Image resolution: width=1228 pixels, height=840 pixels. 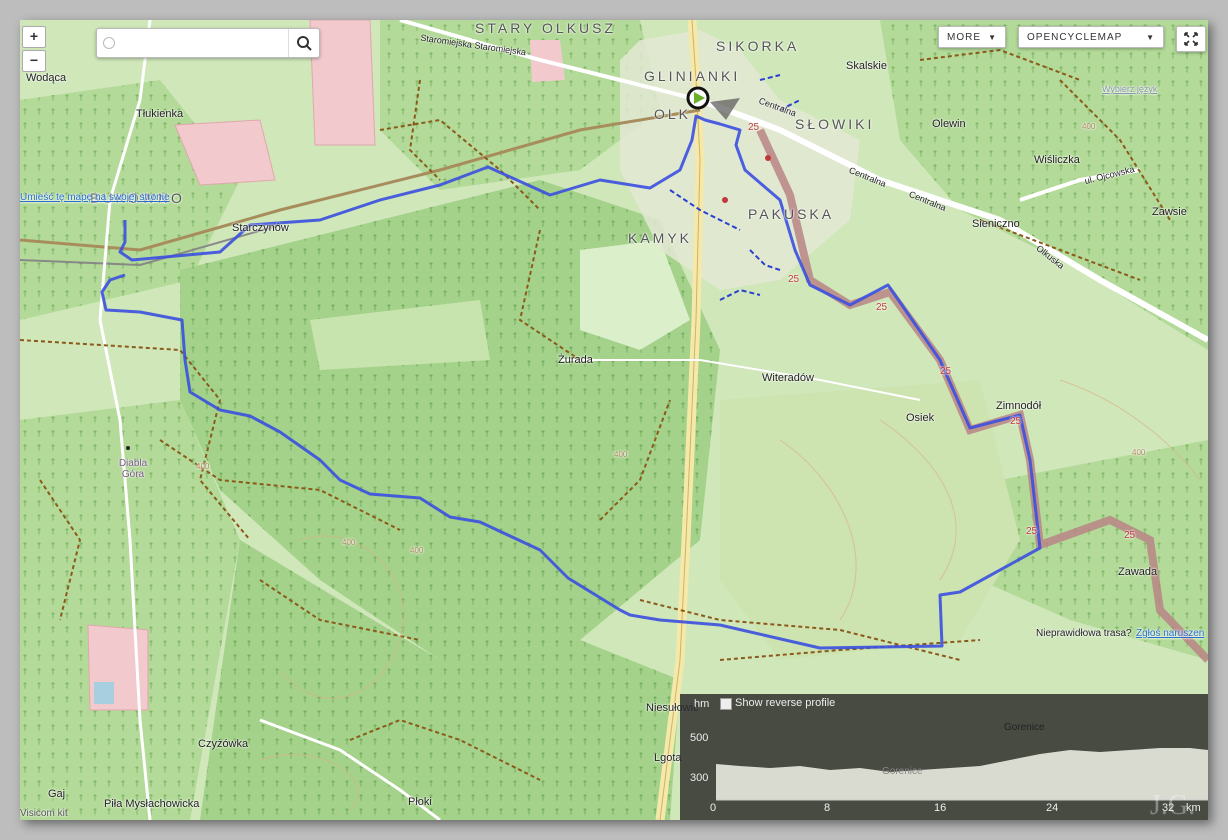 I want to click on profile-x-tick: 8, so click(x=827, y=808).